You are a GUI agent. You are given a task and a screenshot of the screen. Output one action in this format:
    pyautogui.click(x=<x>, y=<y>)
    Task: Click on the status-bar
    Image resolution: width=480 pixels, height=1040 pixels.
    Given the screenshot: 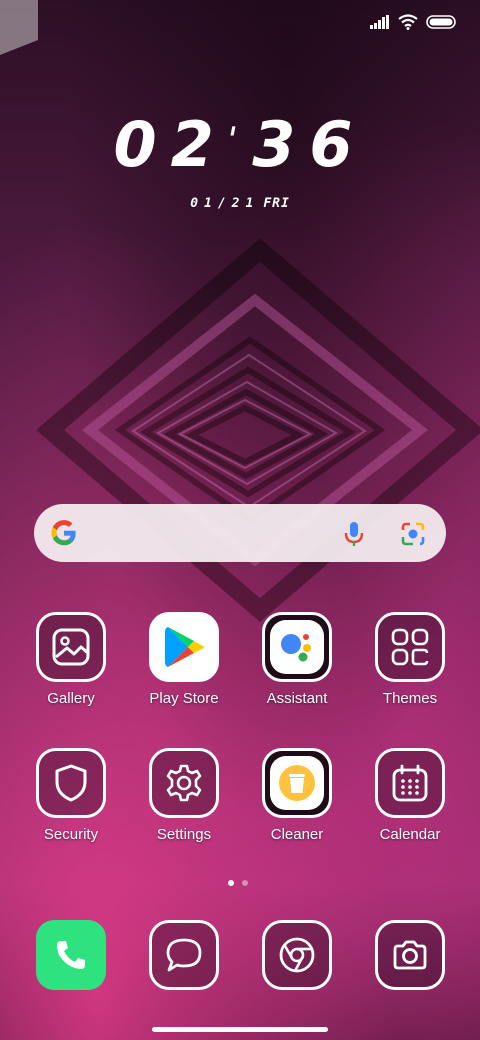 What is the action you would take?
    pyautogui.click(x=413, y=22)
    